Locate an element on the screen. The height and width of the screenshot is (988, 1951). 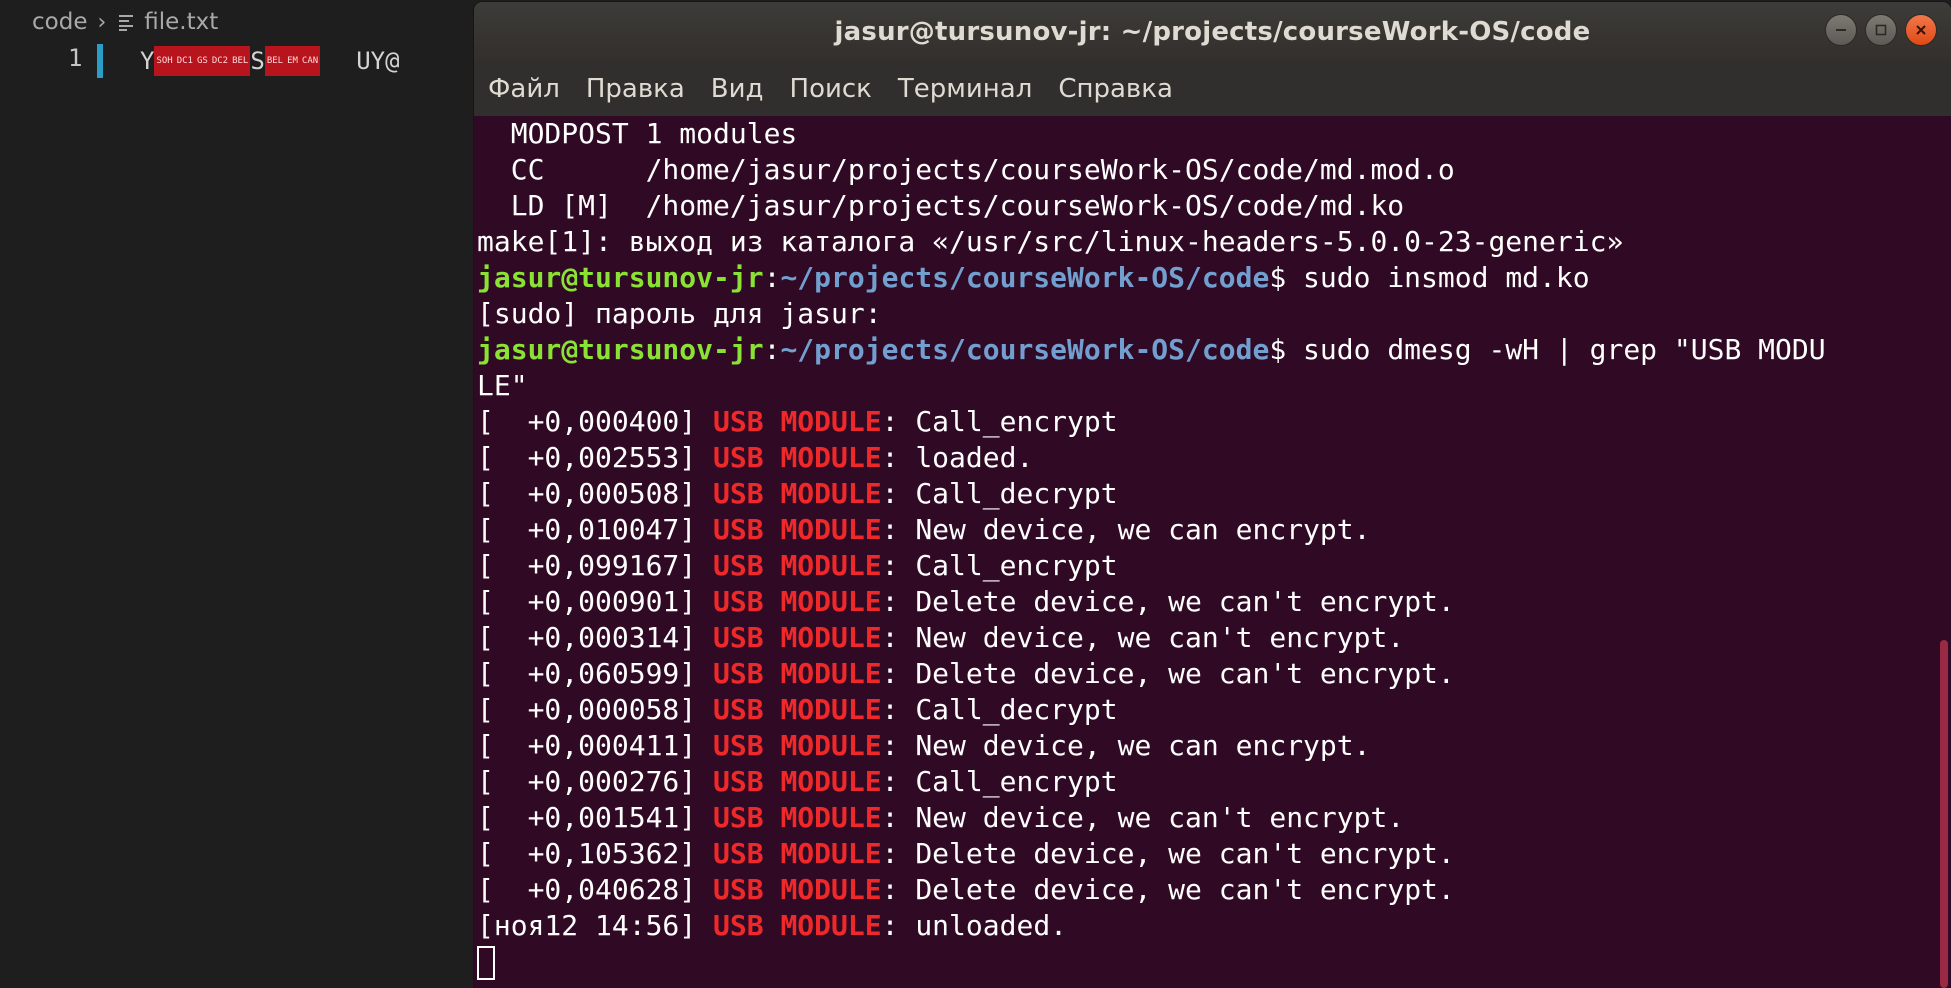
breadcrumb-folder: code is located at coordinates (59, 22).